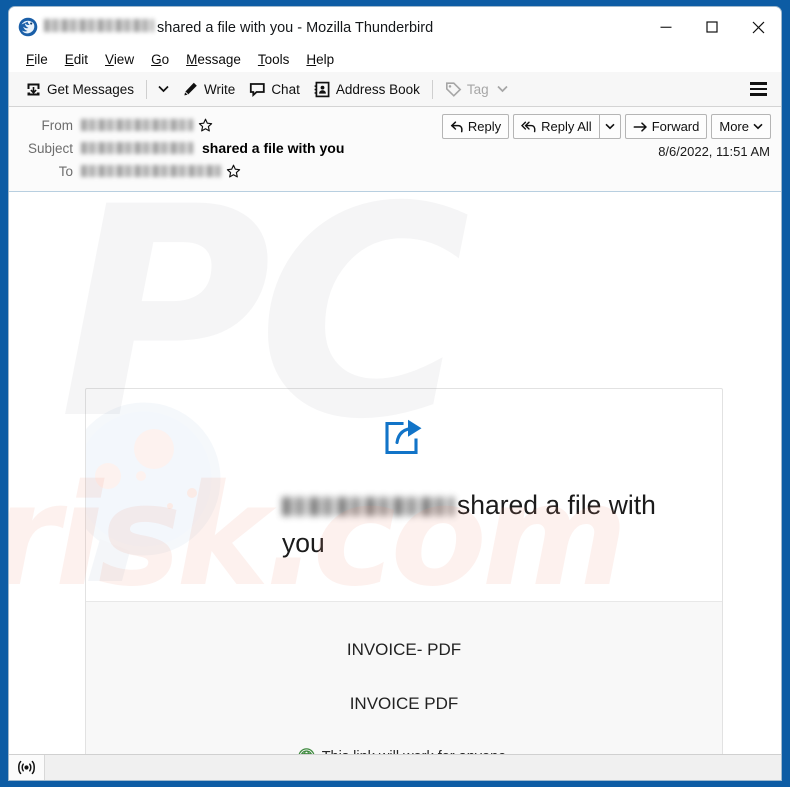 The image size is (790, 787). Describe the element at coordinates (91, 89) in the screenshot. I see `get-messages-label: Get Messages` at that location.